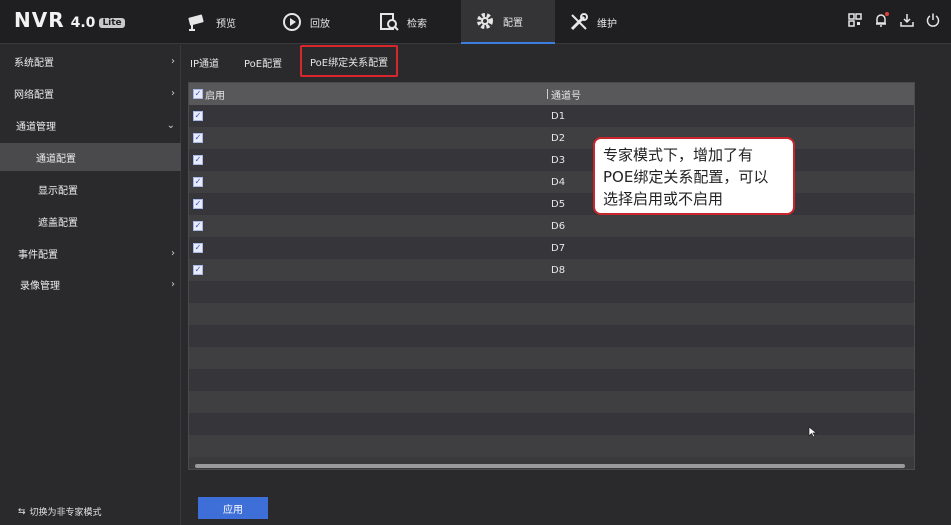 This screenshot has height=525, width=951. What do you see at coordinates (566, 96) in the screenshot?
I see `header-channel: 通道号` at bounding box center [566, 96].